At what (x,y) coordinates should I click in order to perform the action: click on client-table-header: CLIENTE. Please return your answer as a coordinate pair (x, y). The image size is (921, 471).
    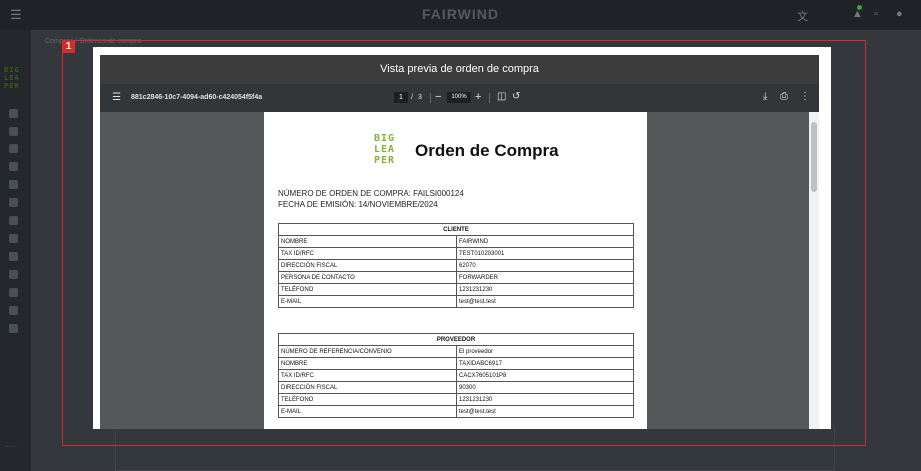
    Looking at the image, I should click on (456, 229).